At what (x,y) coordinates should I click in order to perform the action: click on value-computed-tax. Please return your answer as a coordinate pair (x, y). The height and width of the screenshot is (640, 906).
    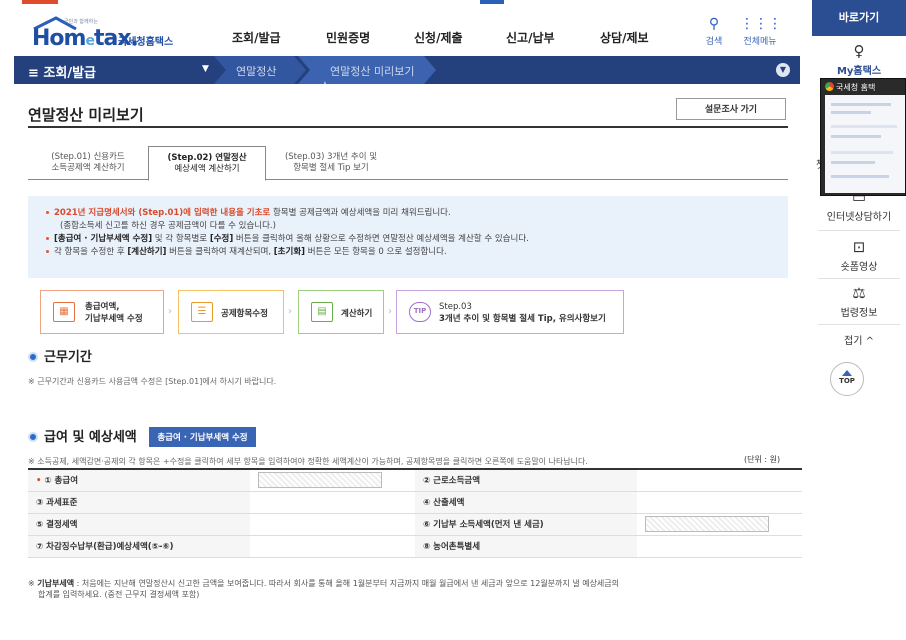
    Looking at the image, I should click on (719, 502).